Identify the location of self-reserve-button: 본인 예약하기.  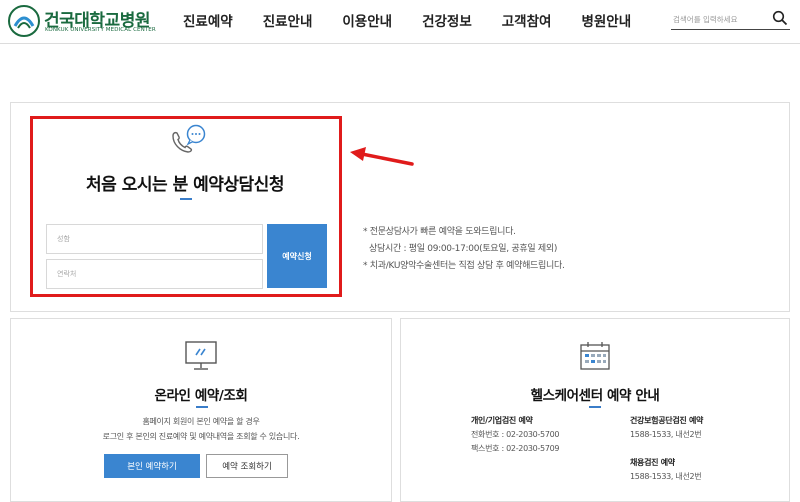
(152, 466).